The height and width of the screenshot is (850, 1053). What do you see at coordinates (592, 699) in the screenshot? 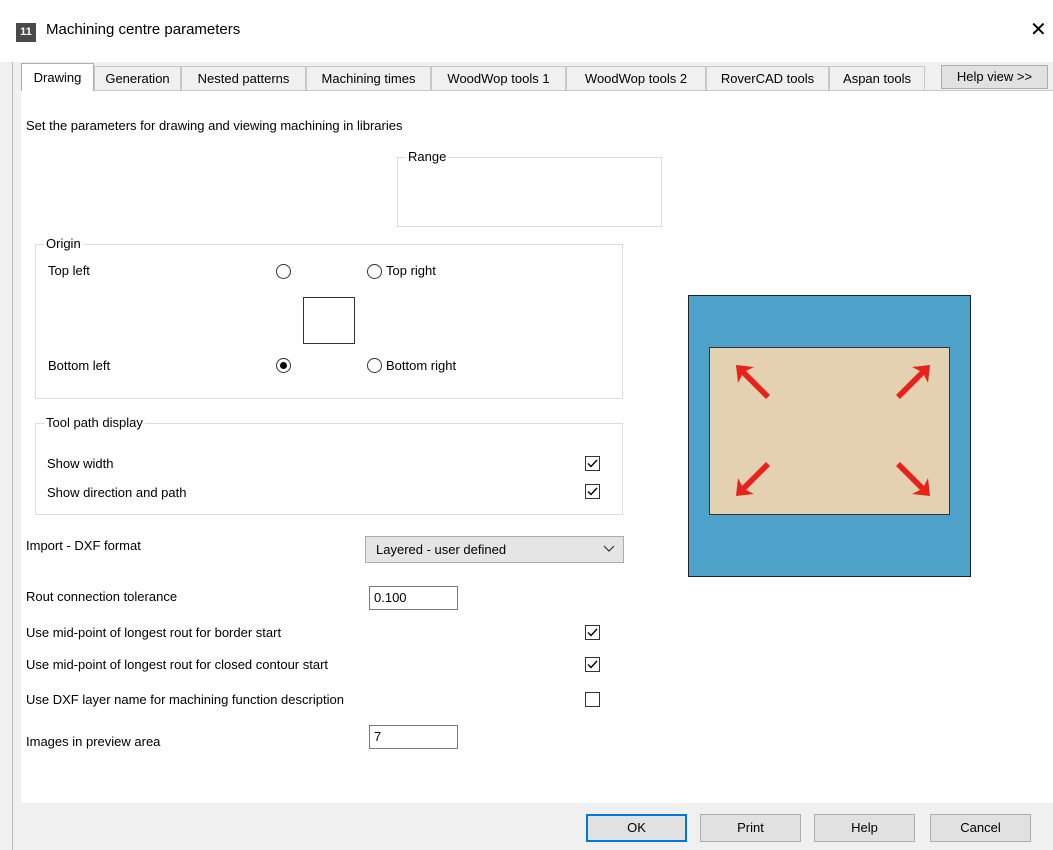
I see `dxf-layer-name-checkbox` at bounding box center [592, 699].